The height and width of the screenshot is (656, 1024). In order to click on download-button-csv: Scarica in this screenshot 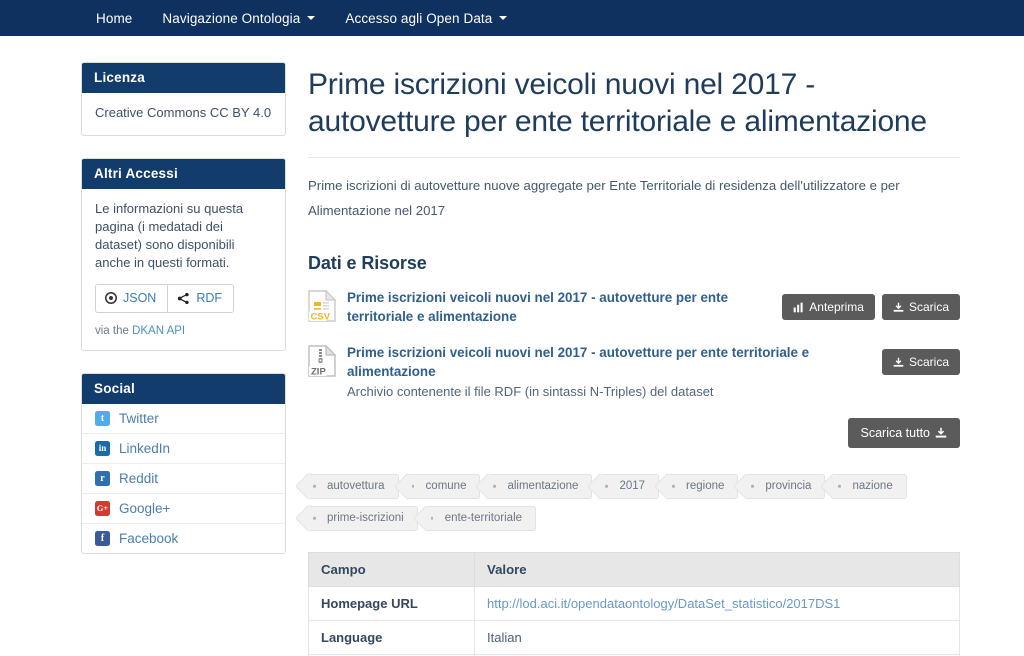, I will do `click(920, 307)`.